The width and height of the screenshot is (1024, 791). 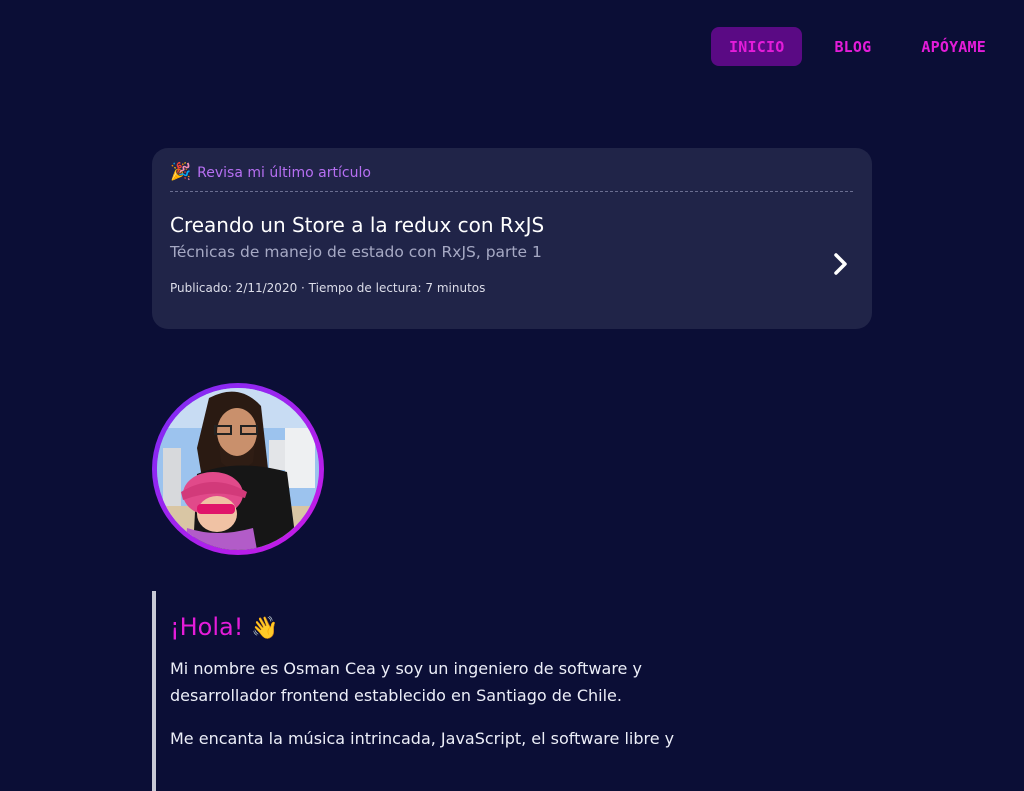 I want to click on party-popper-icon: 🎉, so click(x=181, y=172).